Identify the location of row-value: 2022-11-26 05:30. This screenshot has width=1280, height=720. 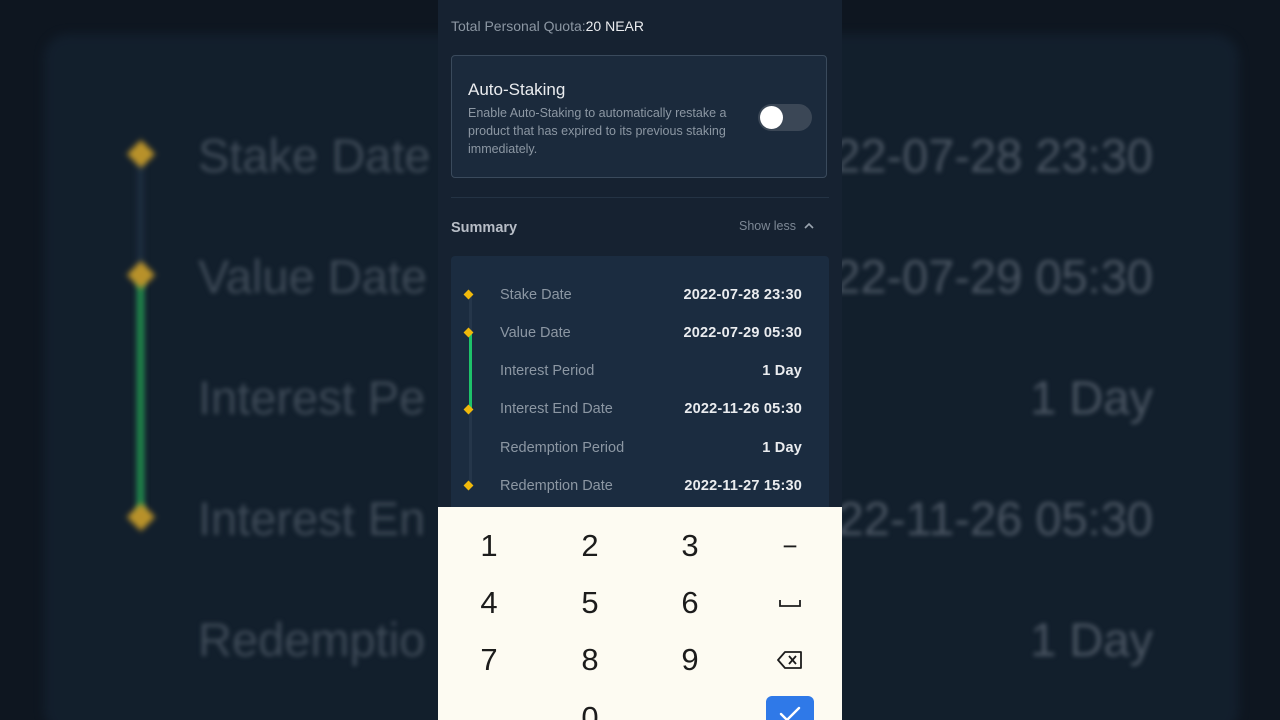
(743, 409).